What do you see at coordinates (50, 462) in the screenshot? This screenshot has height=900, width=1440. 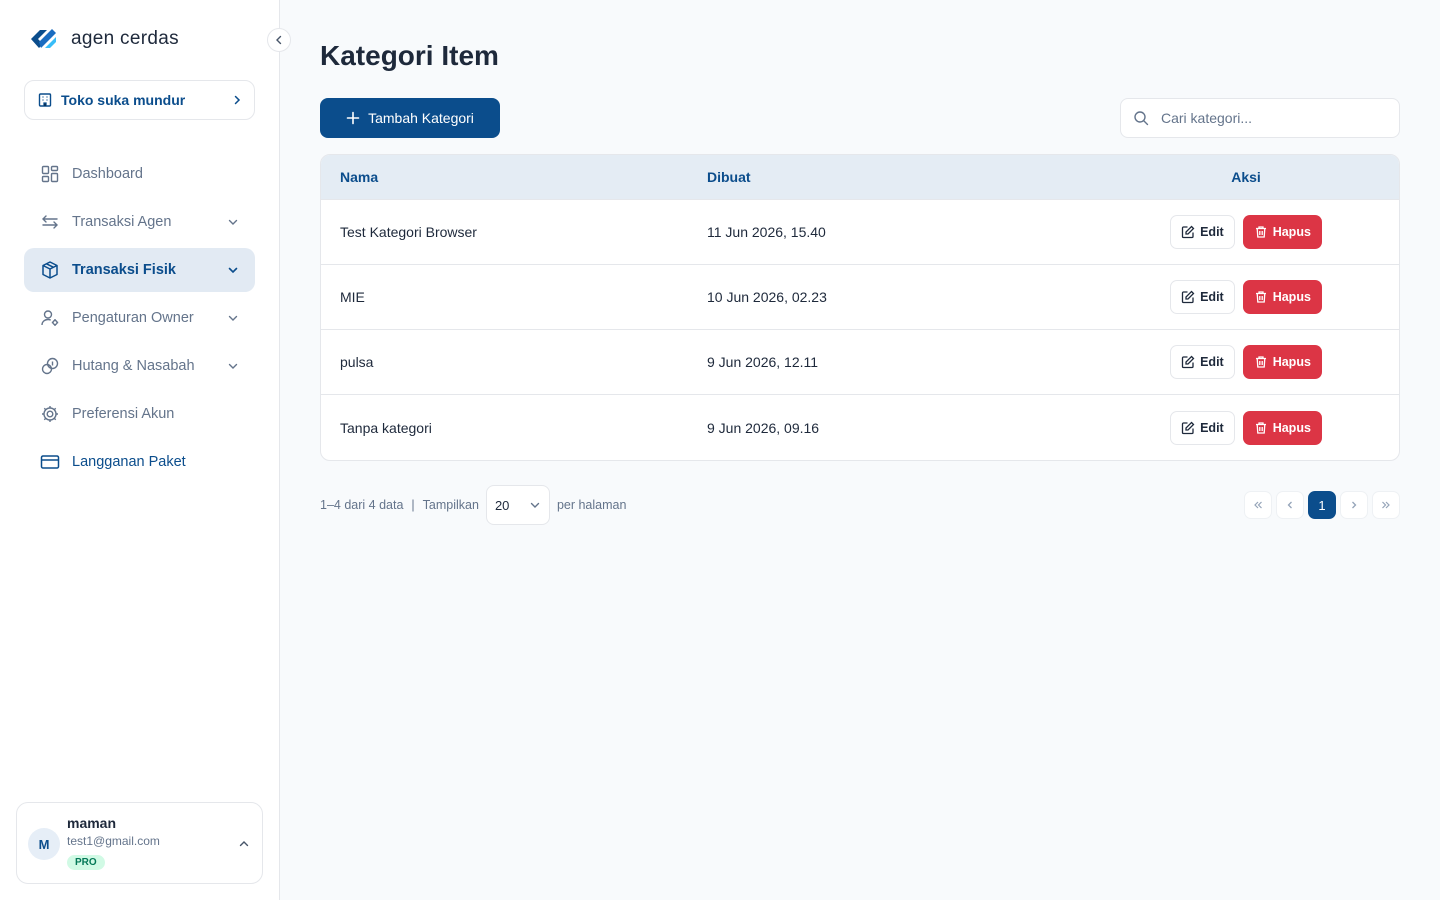 I see `credit-card-icon` at bounding box center [50, 462].